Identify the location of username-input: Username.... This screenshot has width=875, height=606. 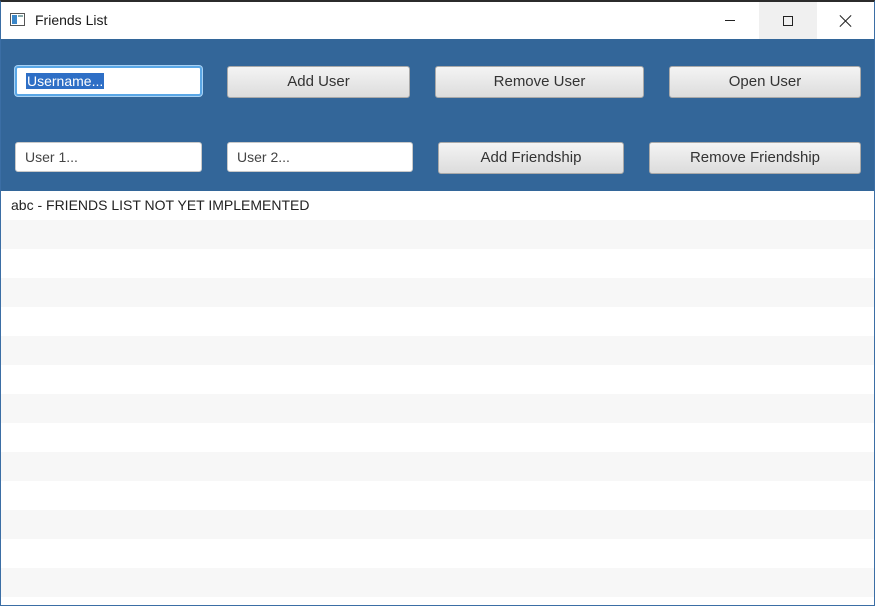
(108, 81).